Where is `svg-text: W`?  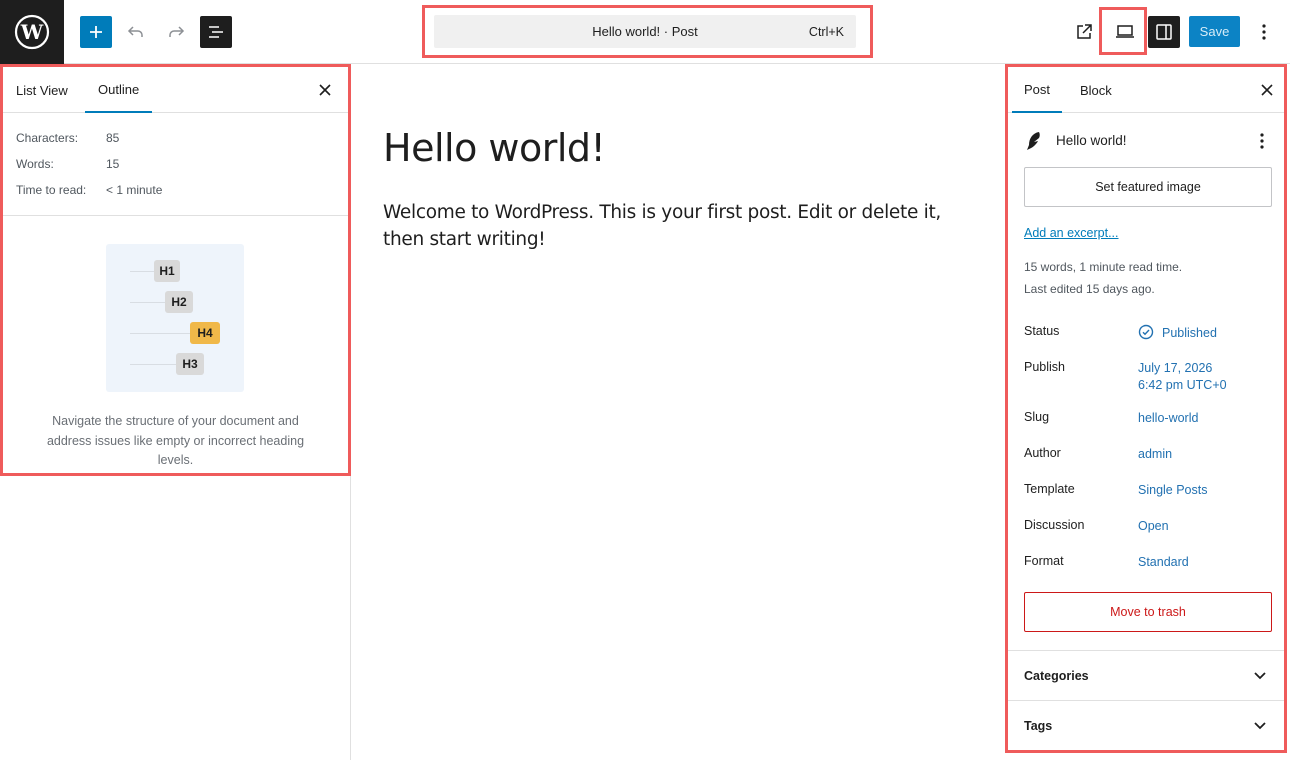
svg-text: W is located at coordinates (32, 32).